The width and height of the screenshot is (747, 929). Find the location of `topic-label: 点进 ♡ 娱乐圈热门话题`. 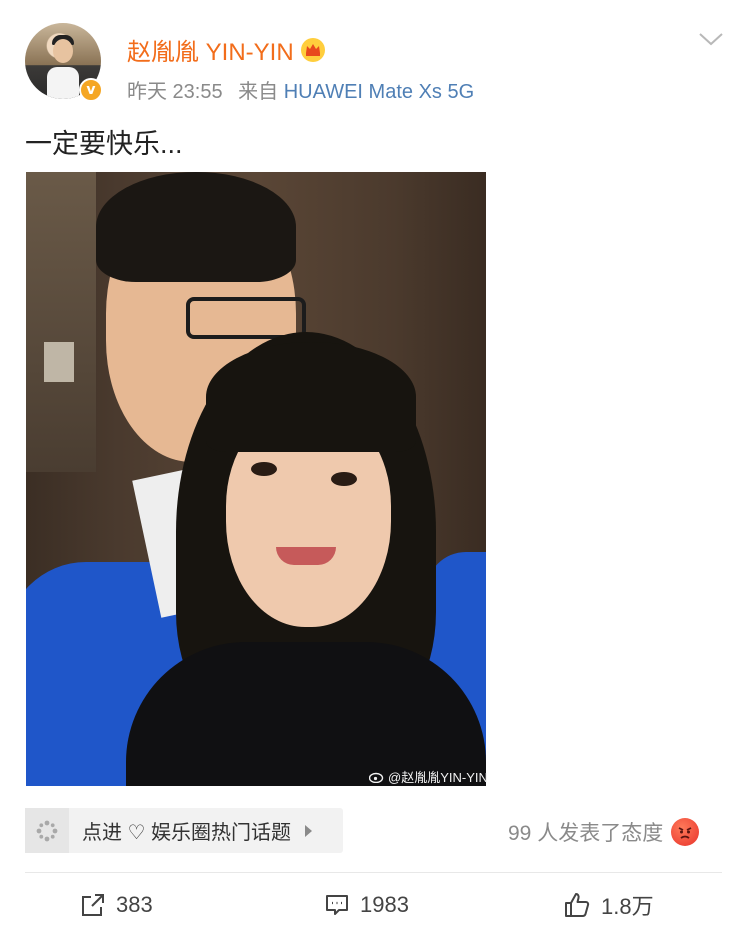

topic-label: 点进 ♡ 娱乐圈热门话题 is located at coordinates (186, 830).